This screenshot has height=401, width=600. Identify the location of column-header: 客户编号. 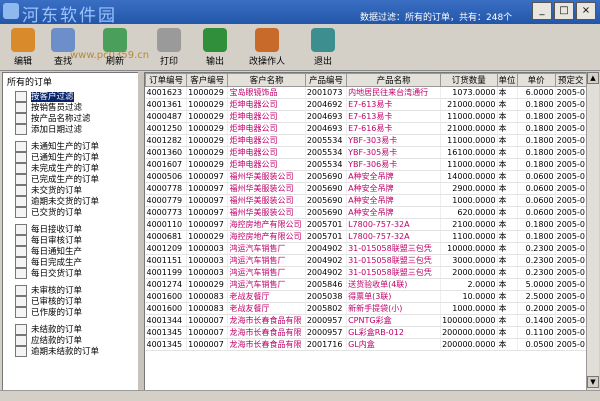
(207, 80).